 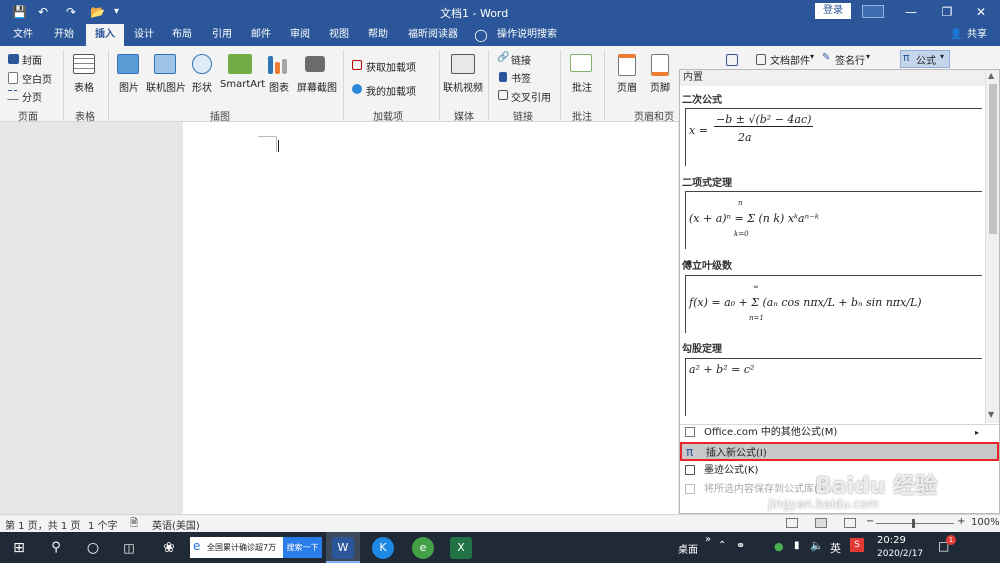 I want to click on table-icon, so click(x=84, y=64).